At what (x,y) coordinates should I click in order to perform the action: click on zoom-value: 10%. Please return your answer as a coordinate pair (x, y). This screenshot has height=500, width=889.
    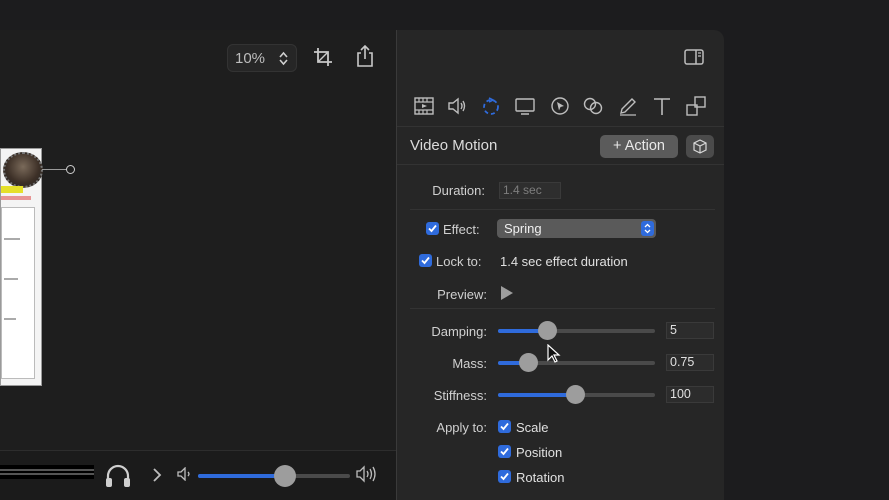
    Looking at the image, I should click on (250, 58).